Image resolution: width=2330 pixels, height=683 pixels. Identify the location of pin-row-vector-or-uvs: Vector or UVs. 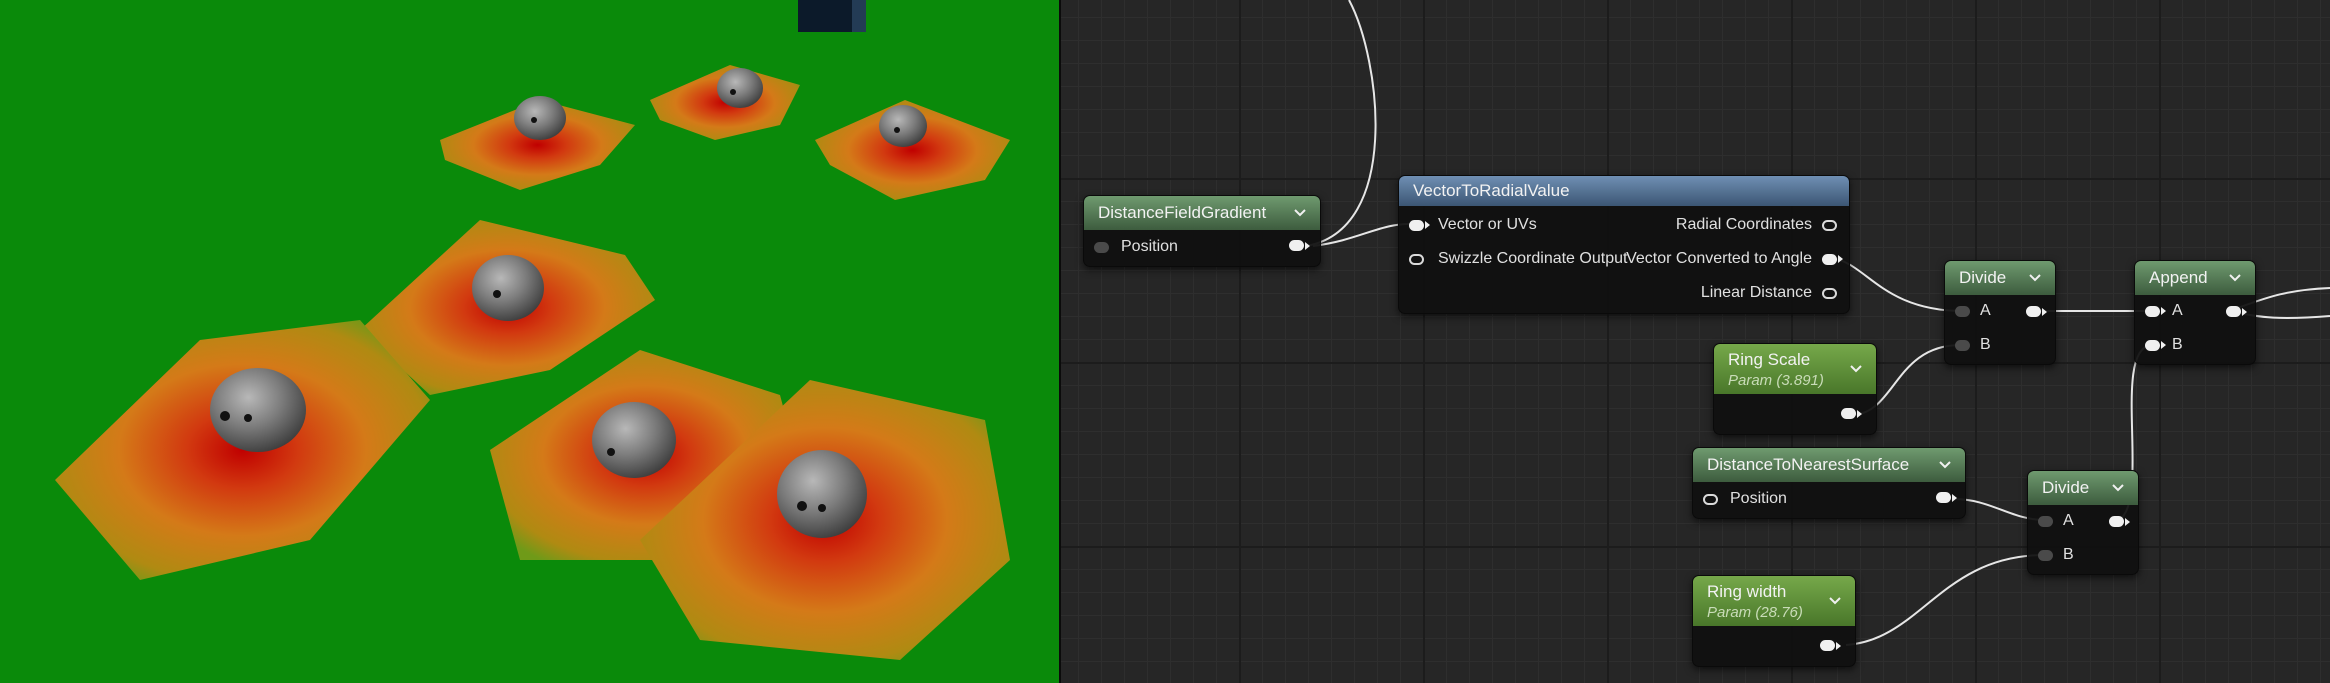
(1473, 225).